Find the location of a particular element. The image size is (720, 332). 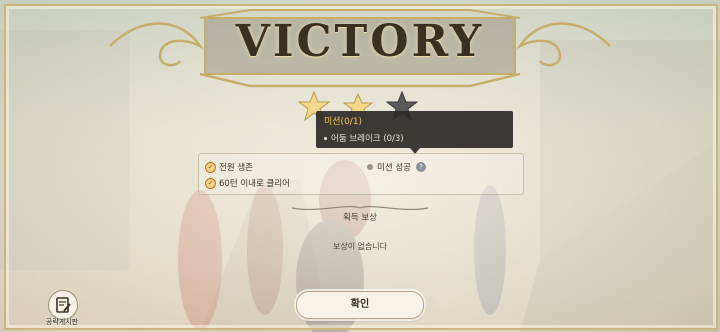

board-icon-circle is located at coordinates (63, 305).